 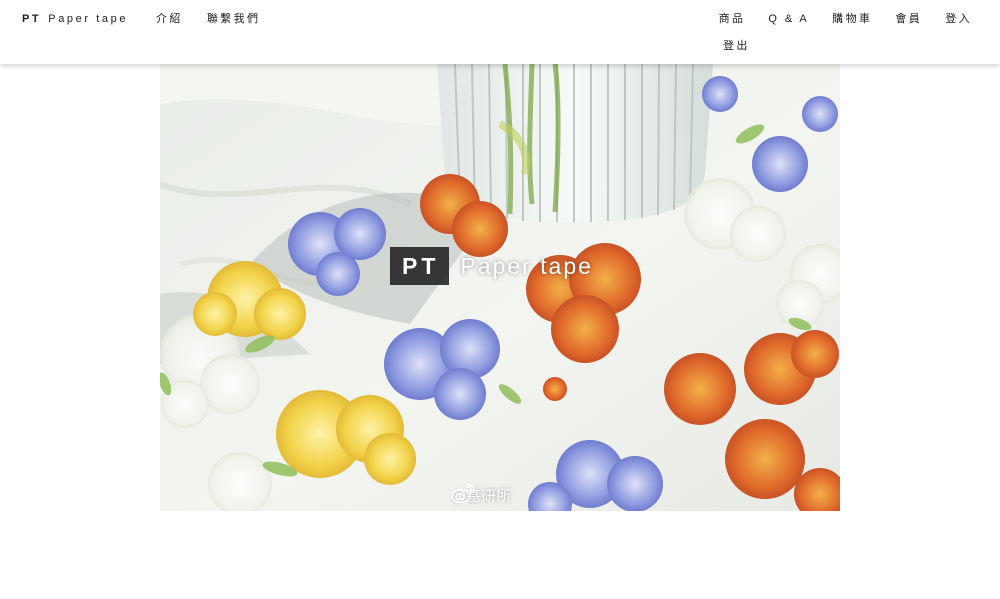 I want to click on brand-name: Paper tape, so click(x=88, y=19).